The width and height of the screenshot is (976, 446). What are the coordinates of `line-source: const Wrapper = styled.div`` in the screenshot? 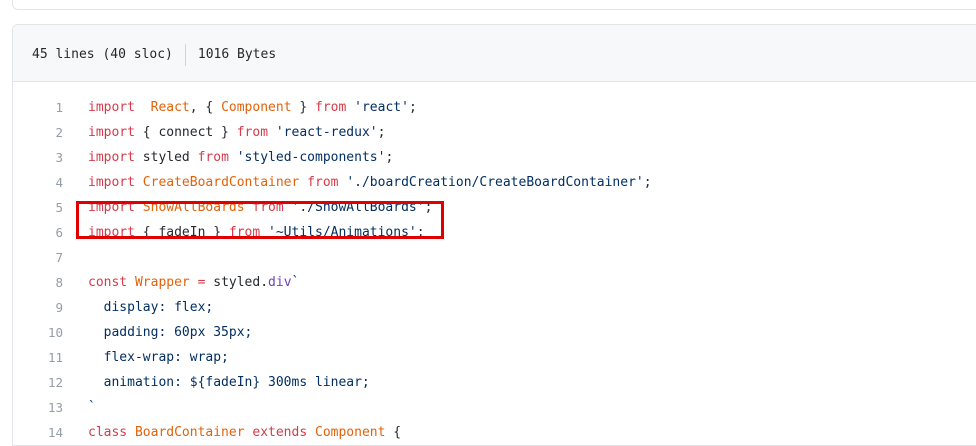 It's located at (181, 282).